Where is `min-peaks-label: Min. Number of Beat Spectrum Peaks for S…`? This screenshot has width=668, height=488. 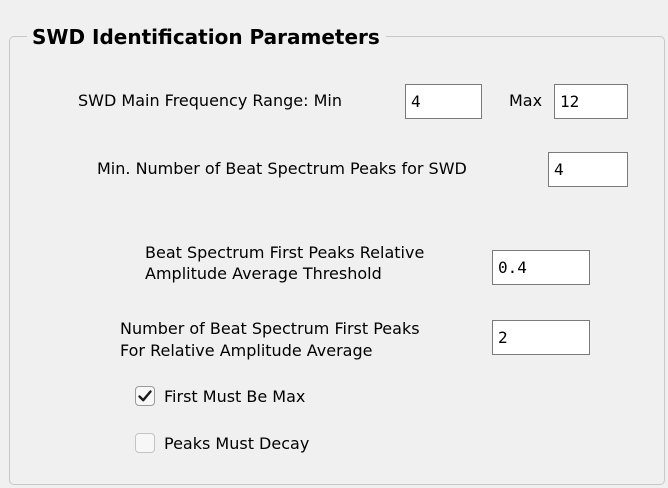 min-peaks-label: Min. Number of Beat Spectrum Peaks for S… is located at coordinates (282, 168).